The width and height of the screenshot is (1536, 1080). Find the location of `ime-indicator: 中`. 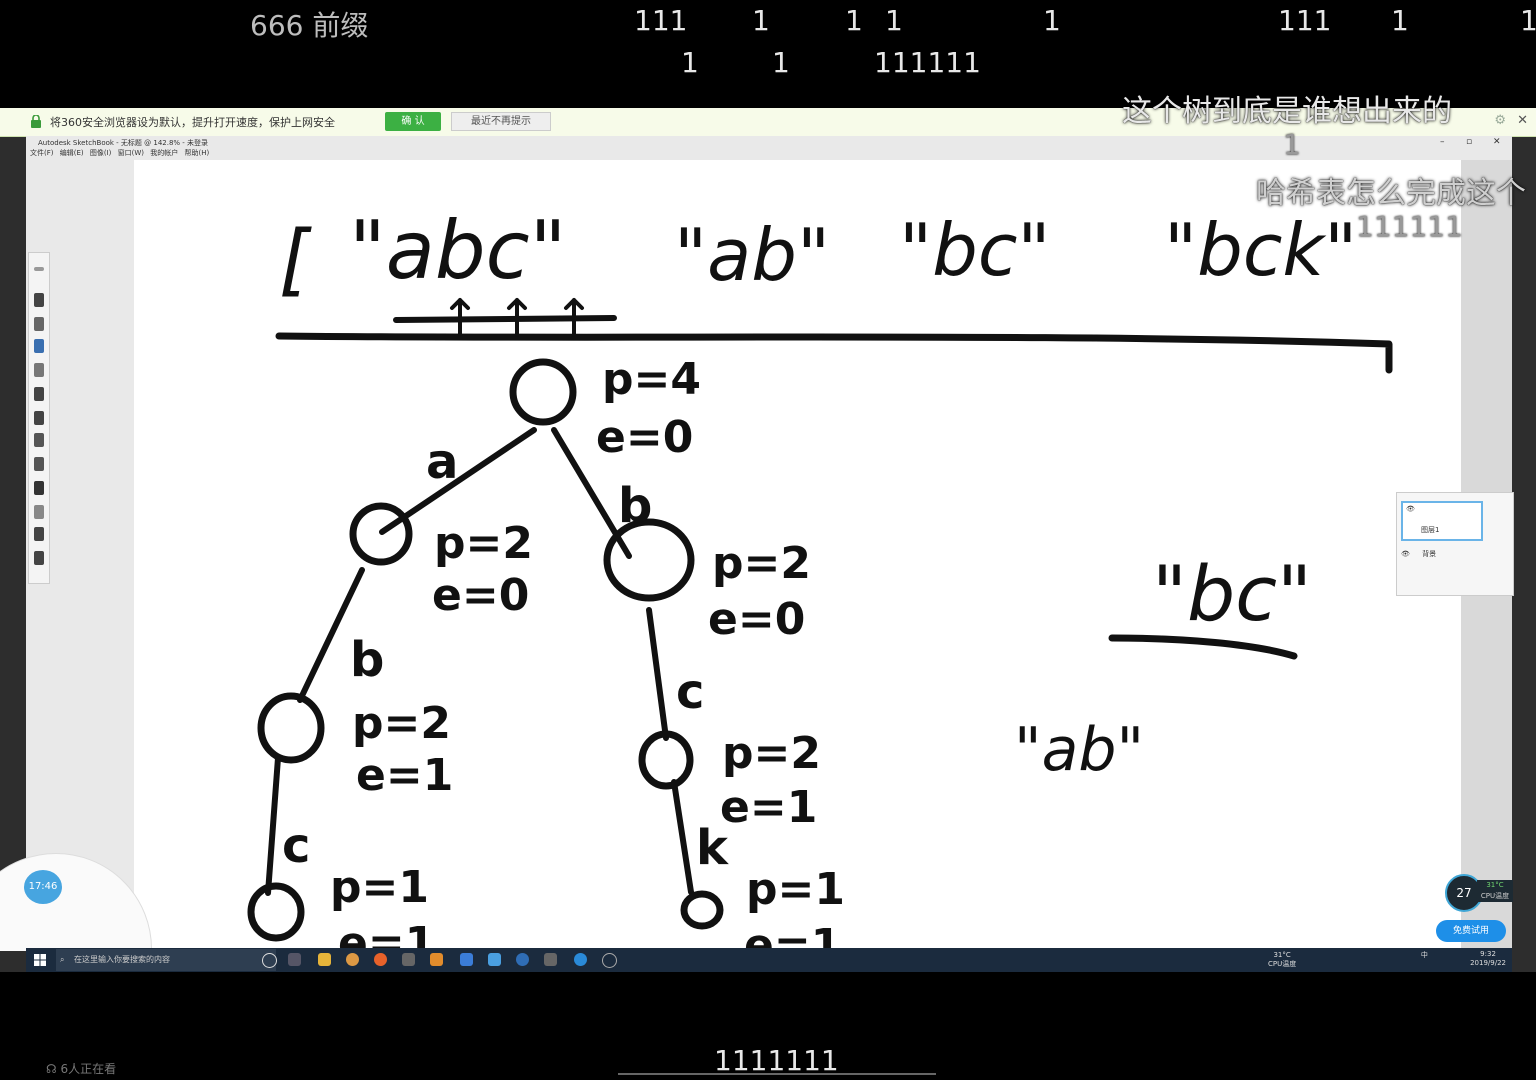

ime-indicator: 中 is located at coordinates (1424, 955).